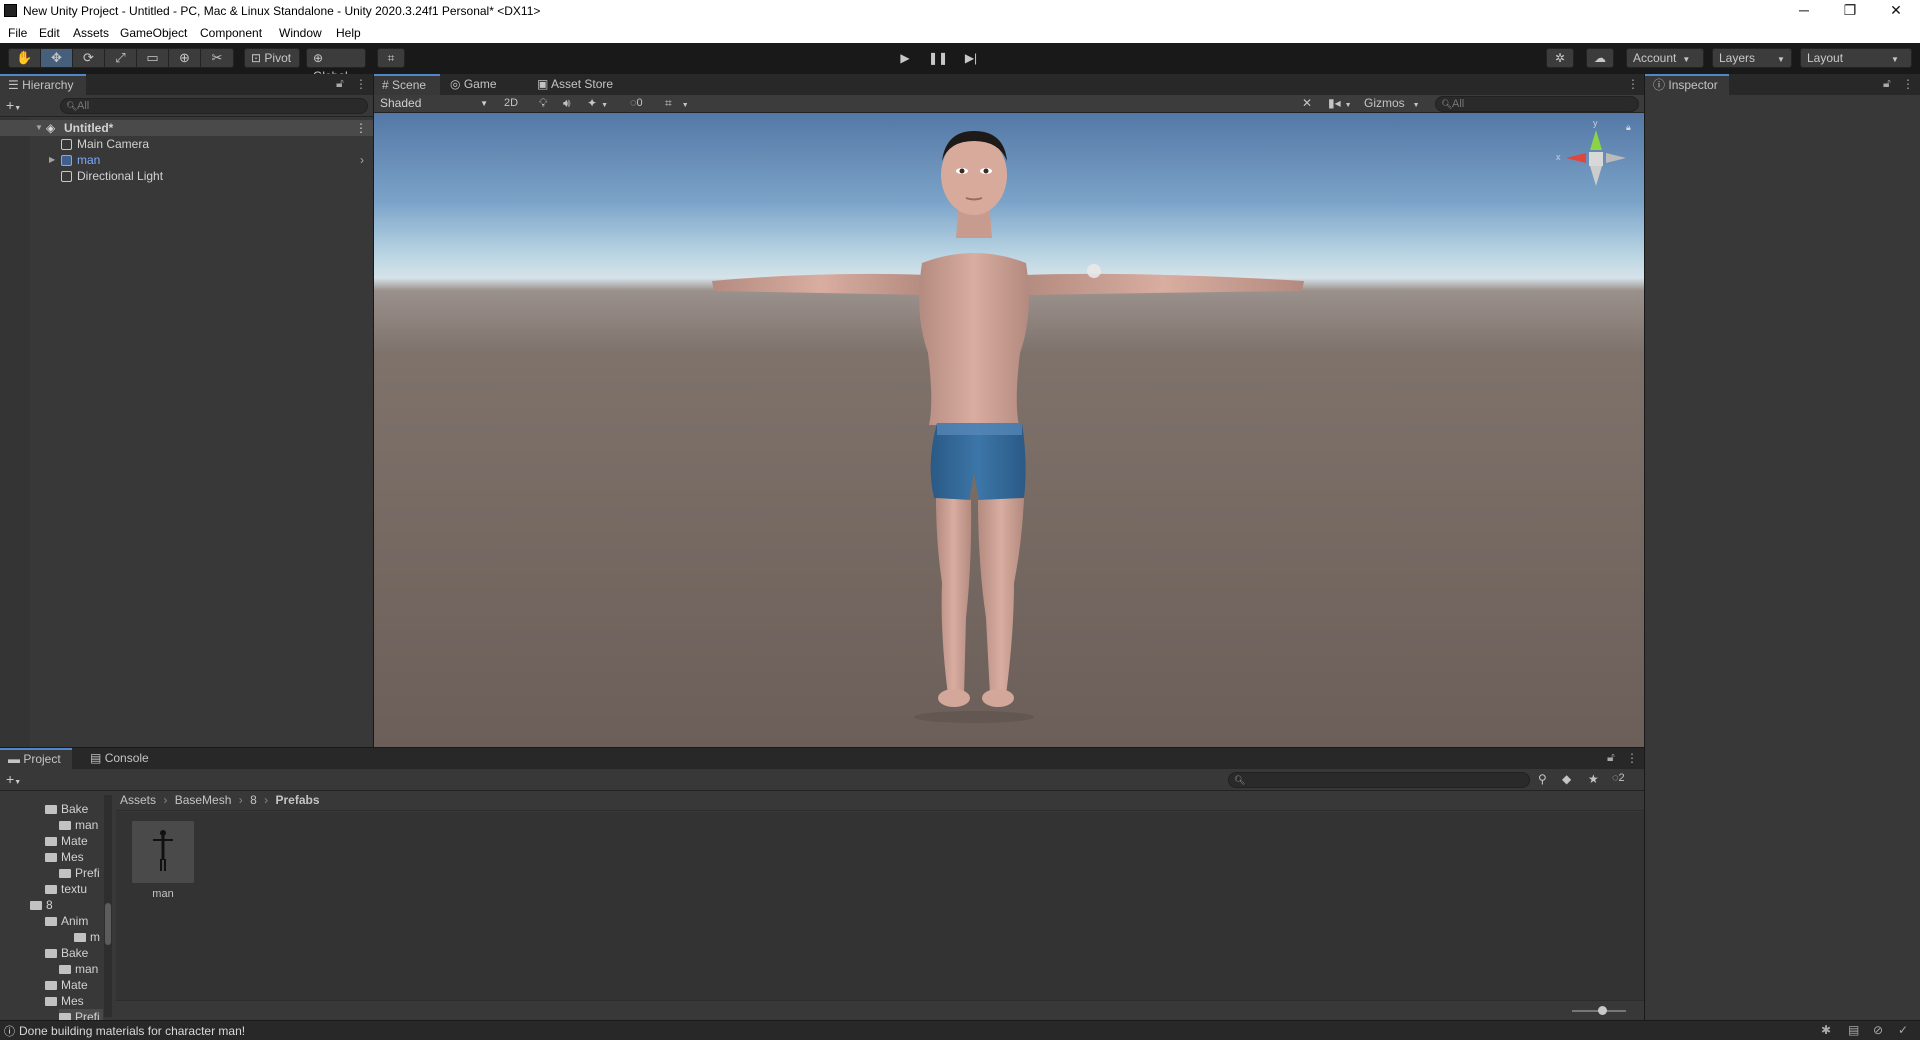 This screenshot has height=1040, width=1920. I want to click on scene-options-icon: ⋮, so click(361, 128).